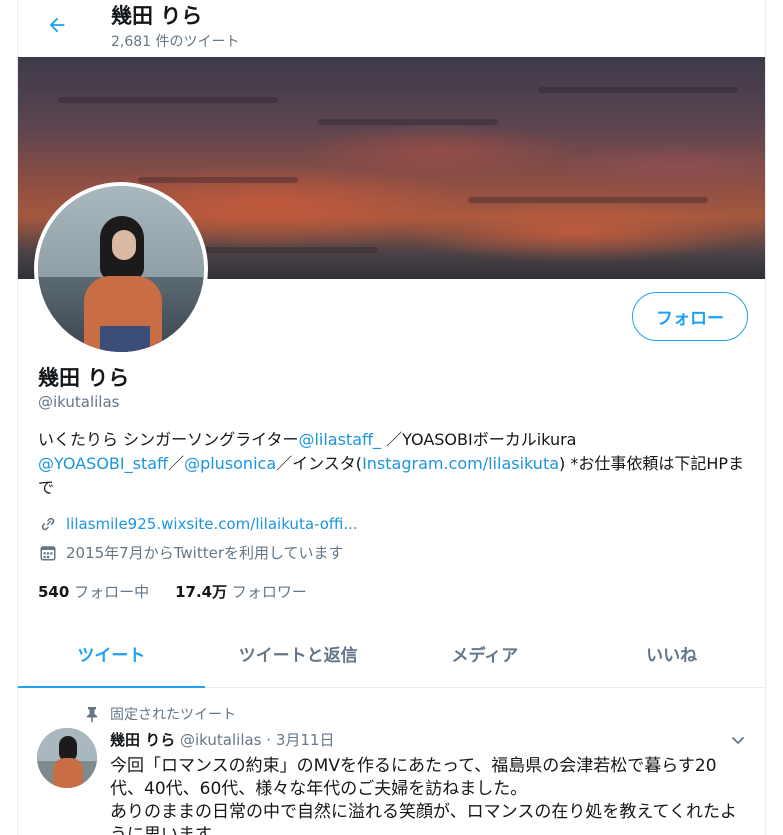  What do you see at coordinates (67, 758) in the screenshot?
I see `tweet-avatar` at bounding box center [67, 758].